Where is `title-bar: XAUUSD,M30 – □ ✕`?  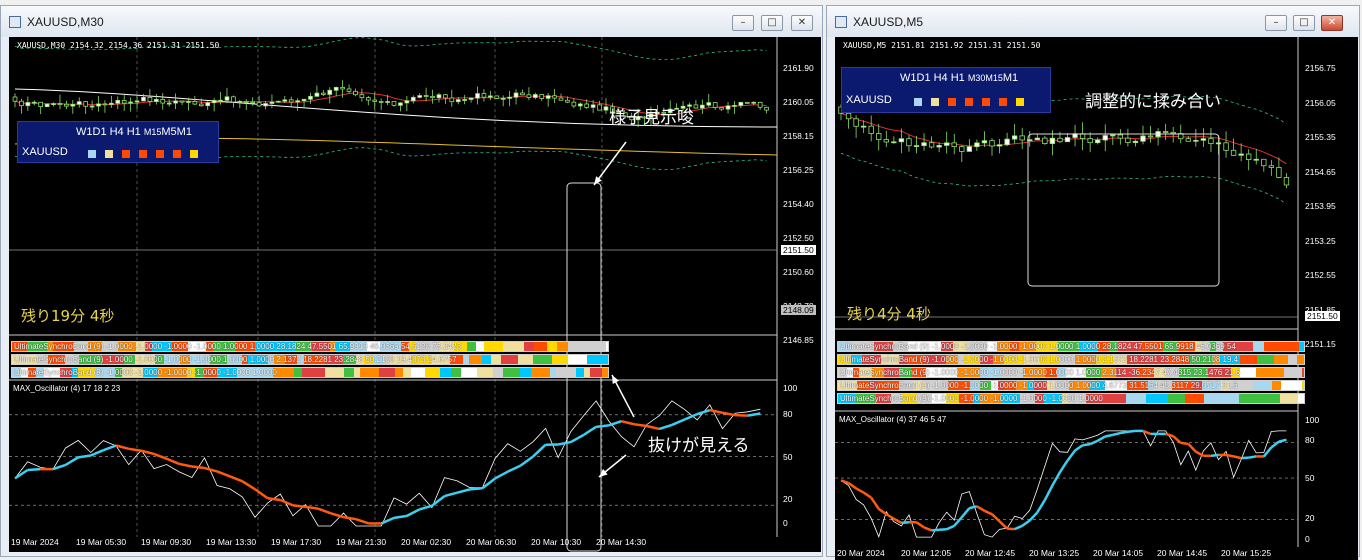 title-bar: XAUUSD,M30 – □ ✕ is located at coordinates (411, 21).